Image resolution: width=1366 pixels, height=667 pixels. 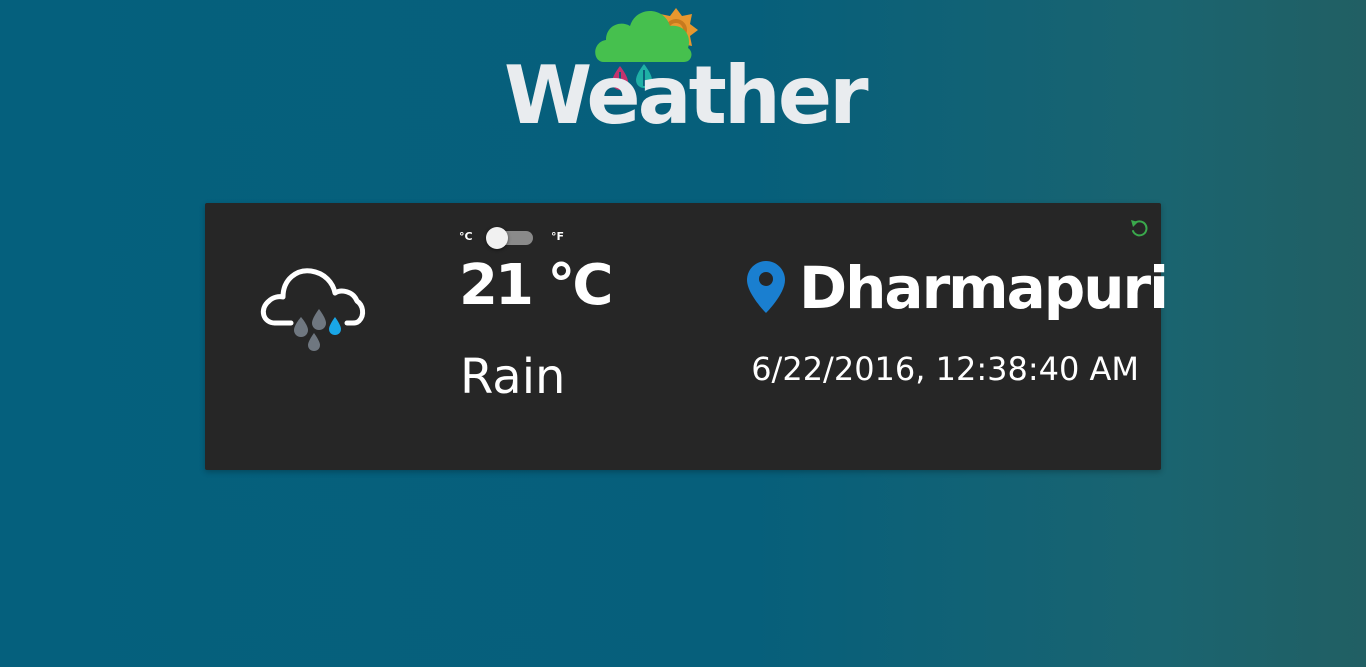 I want to click on unit-toggle: °C °F, so click(x=519, y=238).